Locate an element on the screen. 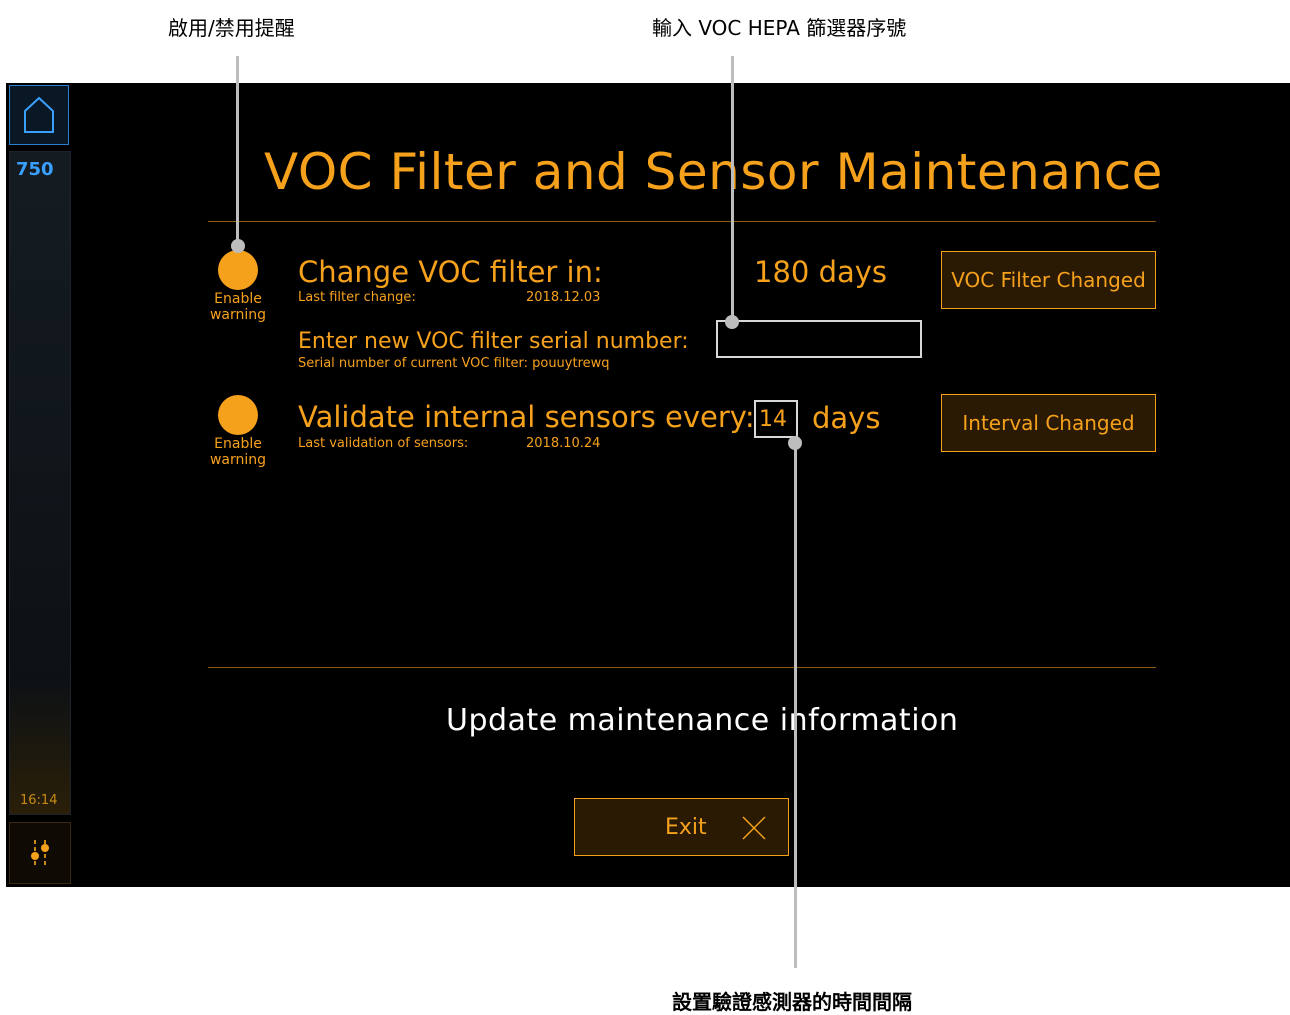 Image resolution: width=1290 pixels, height=1015 pixels. close-icon is located at coordinates (754, 828).